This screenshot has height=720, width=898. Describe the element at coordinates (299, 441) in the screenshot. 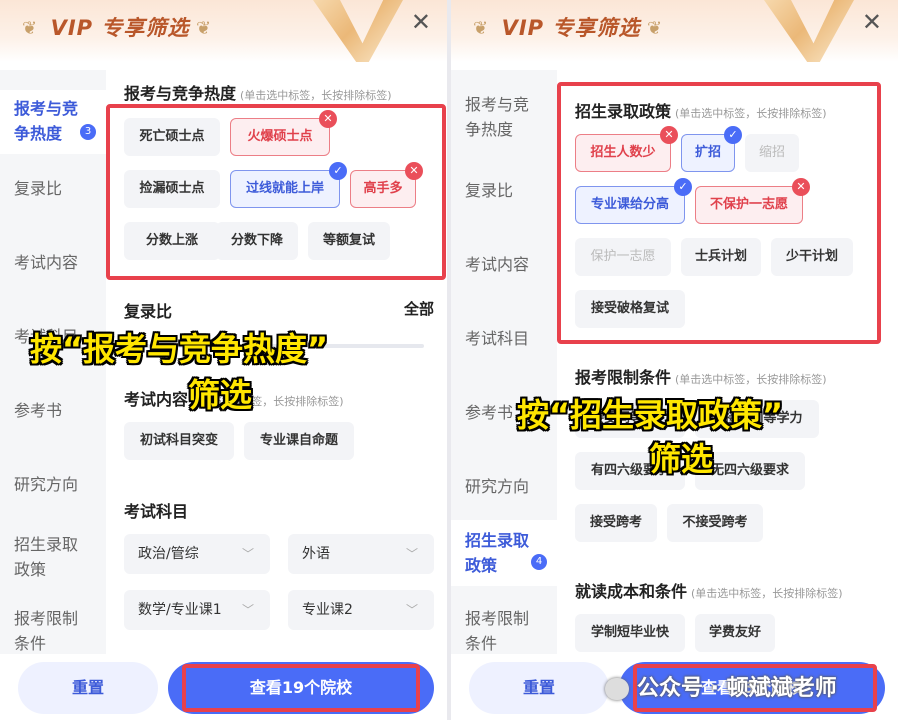

I see `tag-self-proposed: 专业课自命题` at that location.